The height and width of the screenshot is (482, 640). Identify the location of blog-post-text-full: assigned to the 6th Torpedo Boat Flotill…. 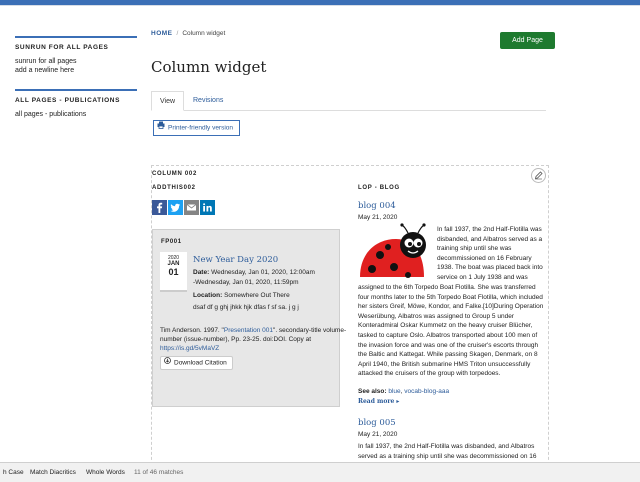
(451, 331).